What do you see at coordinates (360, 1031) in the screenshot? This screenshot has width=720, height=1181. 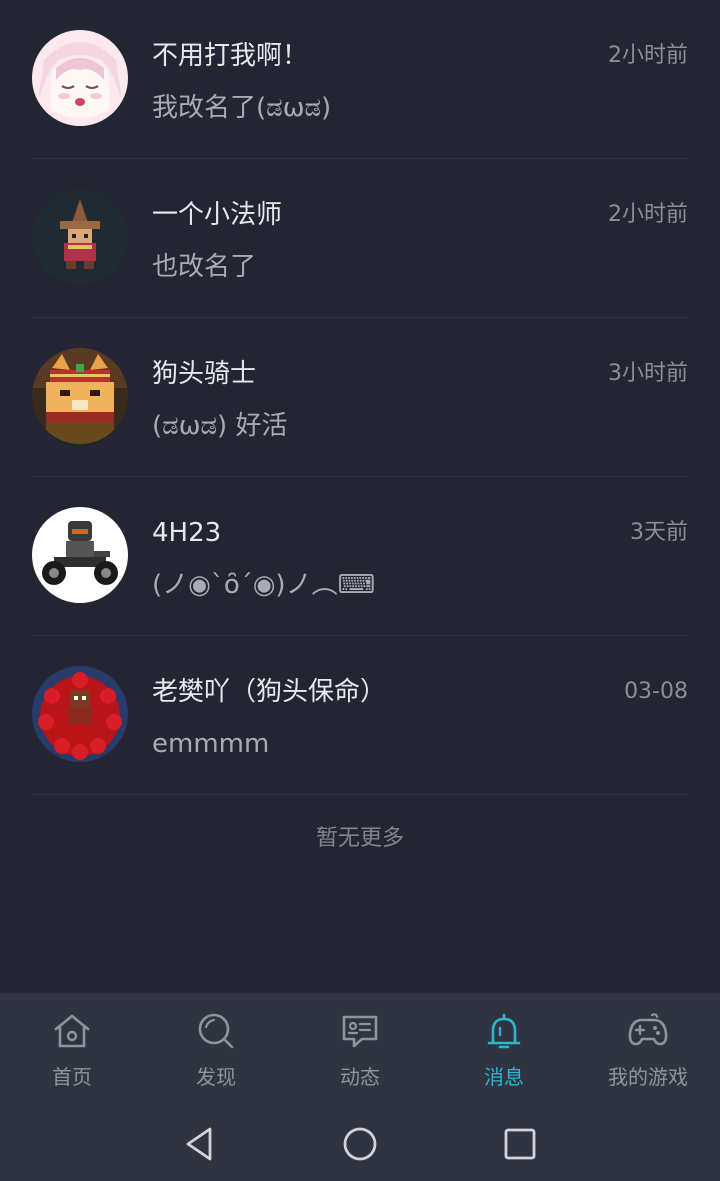 I see `feed-icon` at bounding box center [360, 1031].